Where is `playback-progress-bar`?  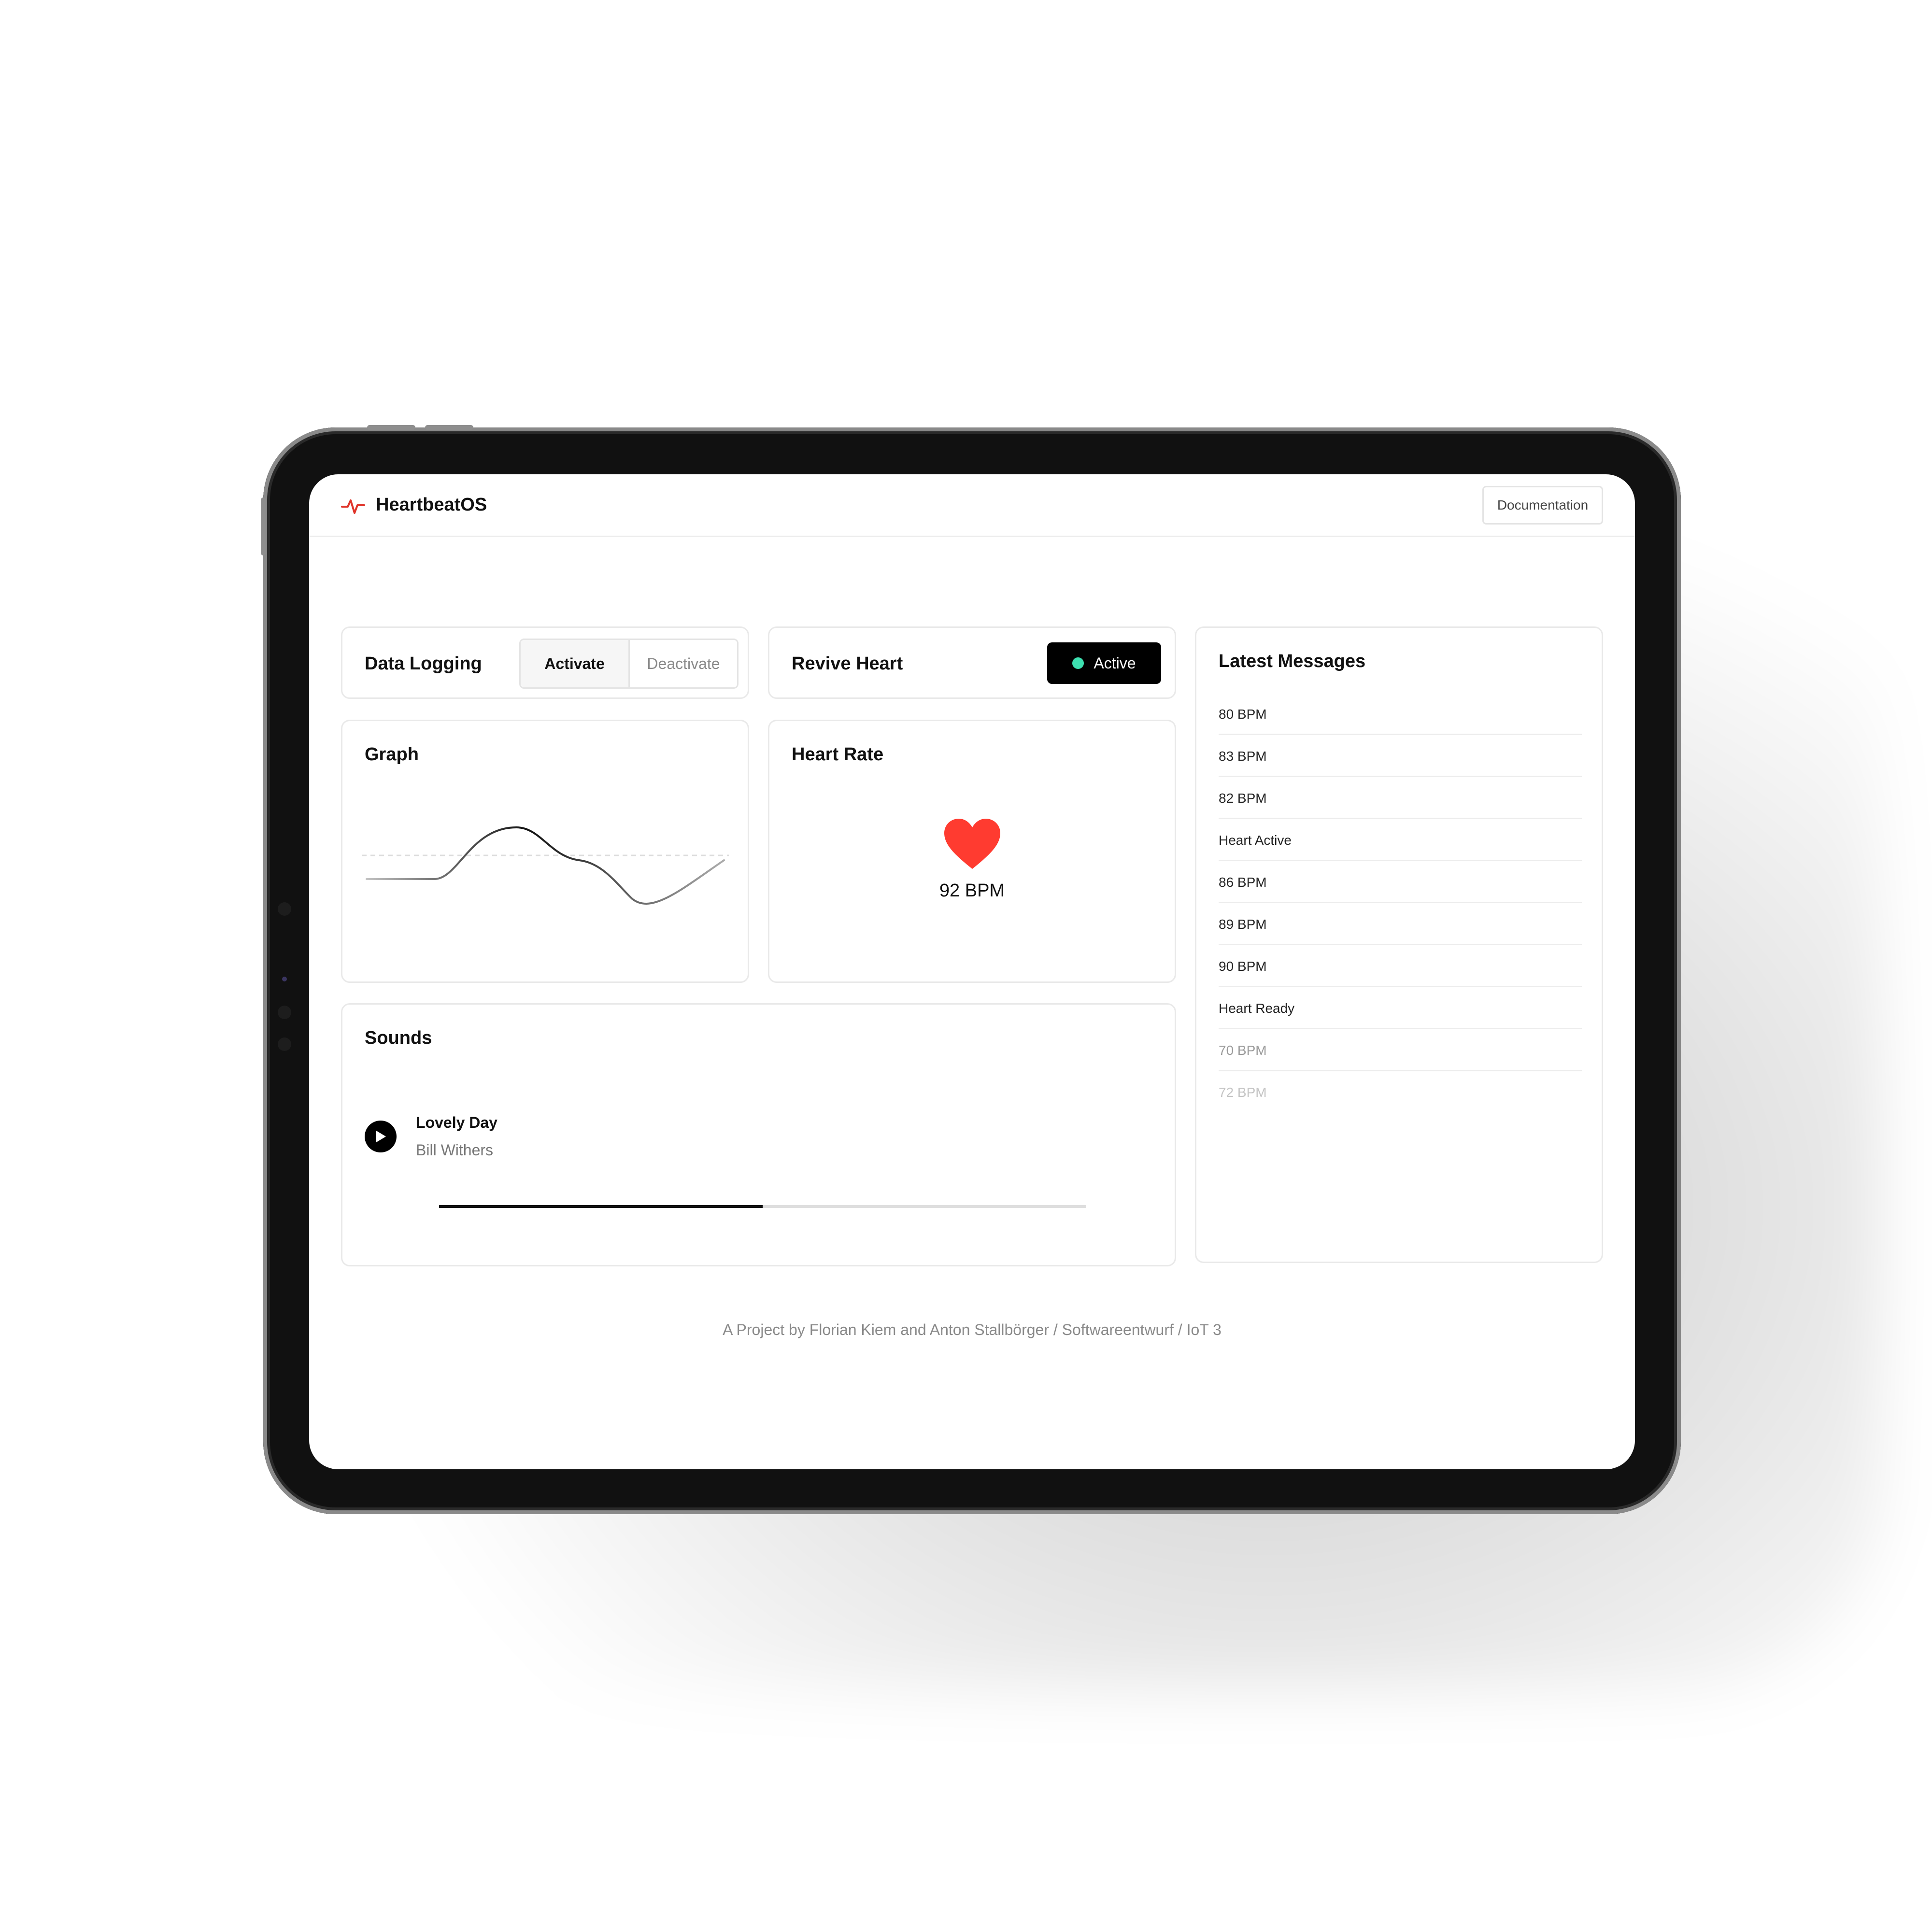 playback-progress-bar is located at coordinates (762, 1206).